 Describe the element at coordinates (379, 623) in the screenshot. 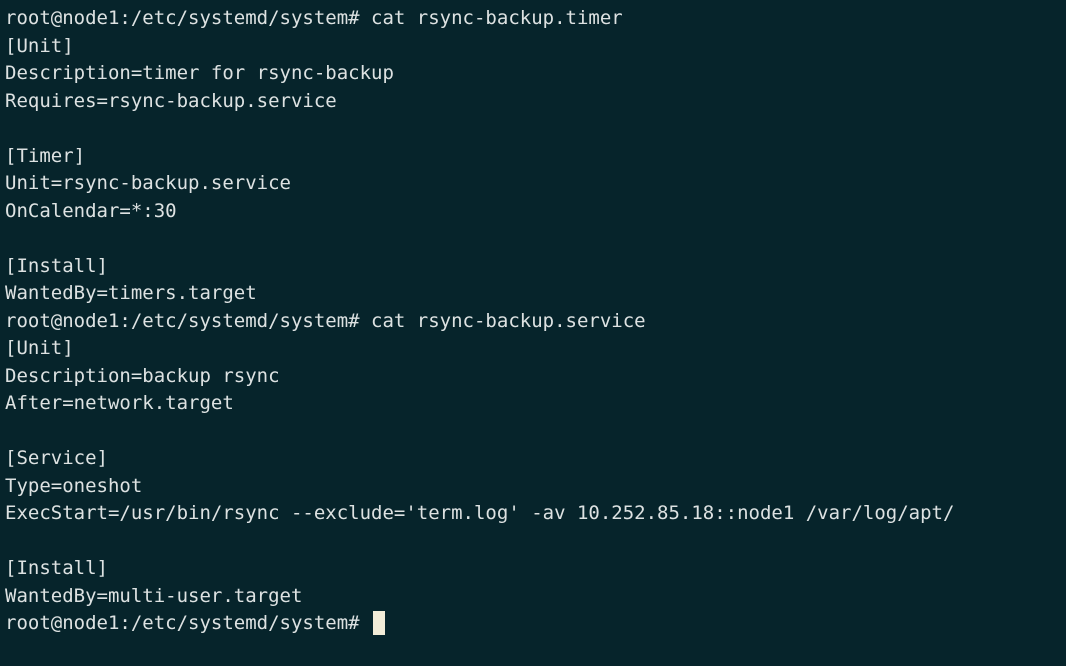

I see `text-cursor` at that location.